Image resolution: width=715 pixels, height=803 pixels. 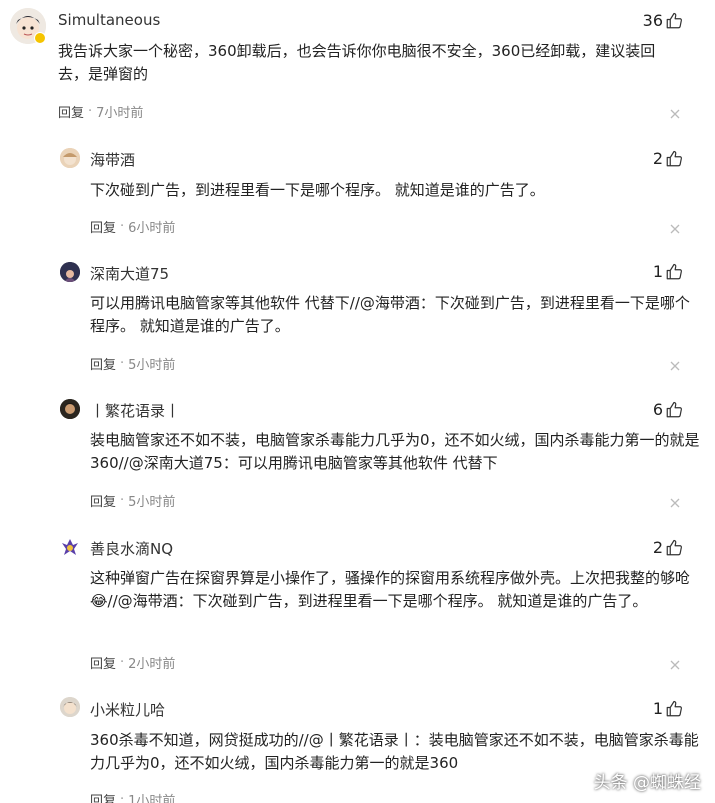 I want to click on comment-meta: 回复 · 6小时前, so click(x=132, y=226).